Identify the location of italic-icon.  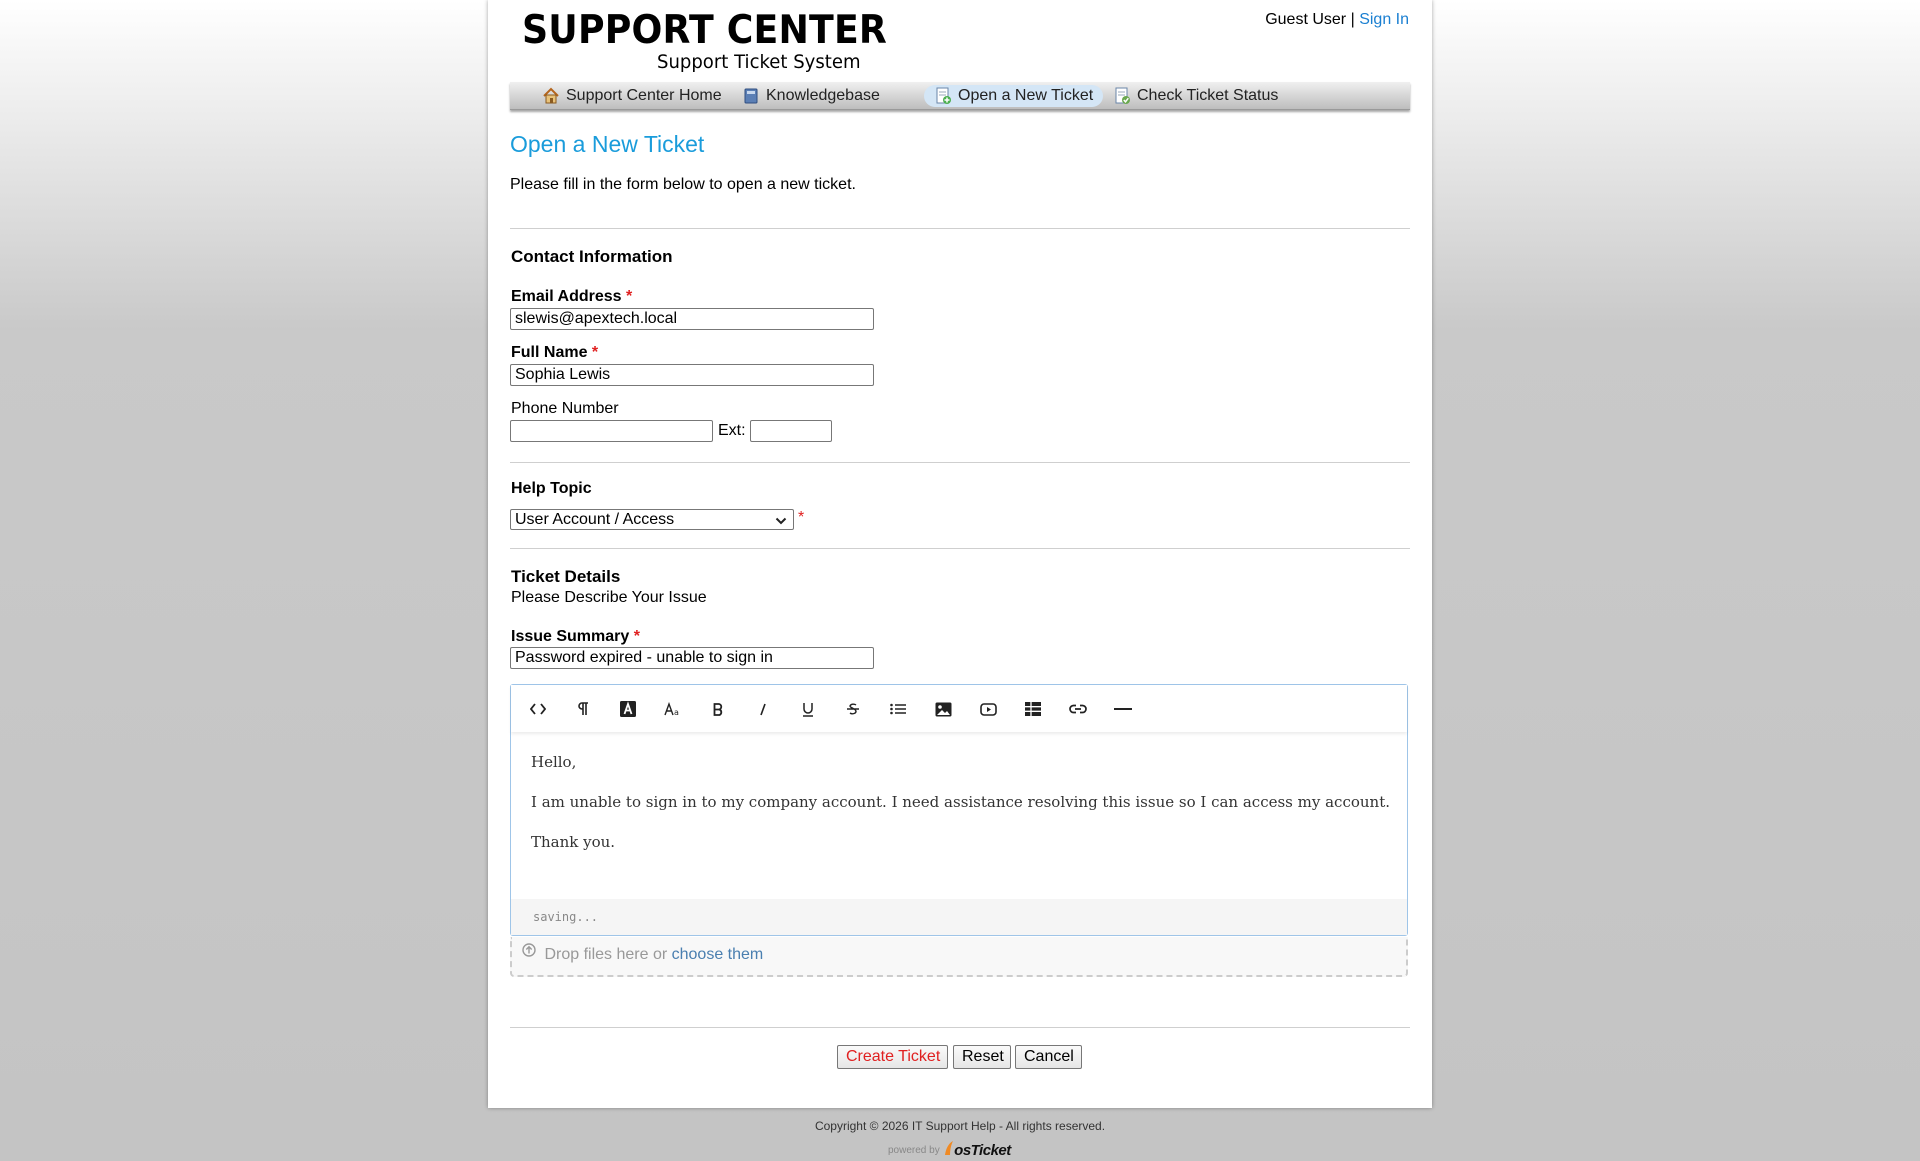
(763, 709).